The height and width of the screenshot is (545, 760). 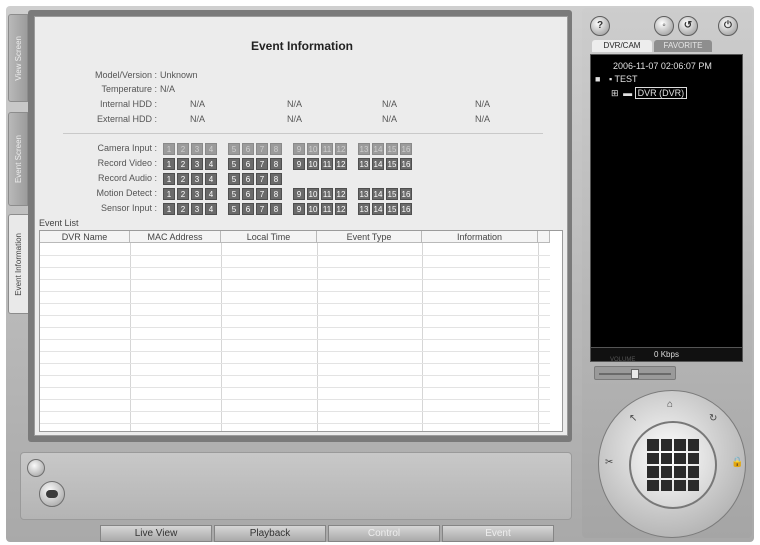 I want to click on tab-live-view: Live View, so click(x=156, y=533).